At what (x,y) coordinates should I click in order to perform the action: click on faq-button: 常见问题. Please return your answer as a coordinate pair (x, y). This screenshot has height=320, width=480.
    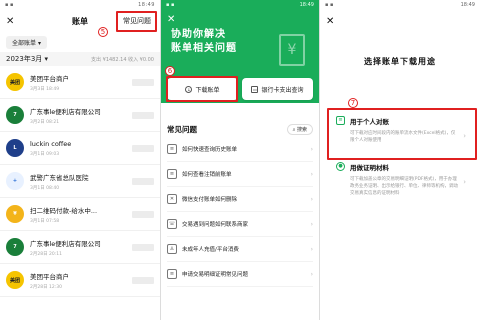
    Looking at the image, I should click on (137, 21).